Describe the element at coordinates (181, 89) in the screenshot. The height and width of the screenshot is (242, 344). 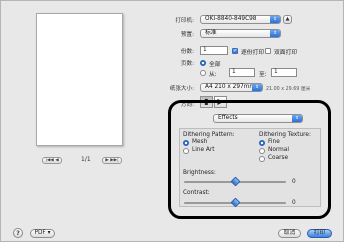
I see `paper-size-label: 纸张大小:` at that location.